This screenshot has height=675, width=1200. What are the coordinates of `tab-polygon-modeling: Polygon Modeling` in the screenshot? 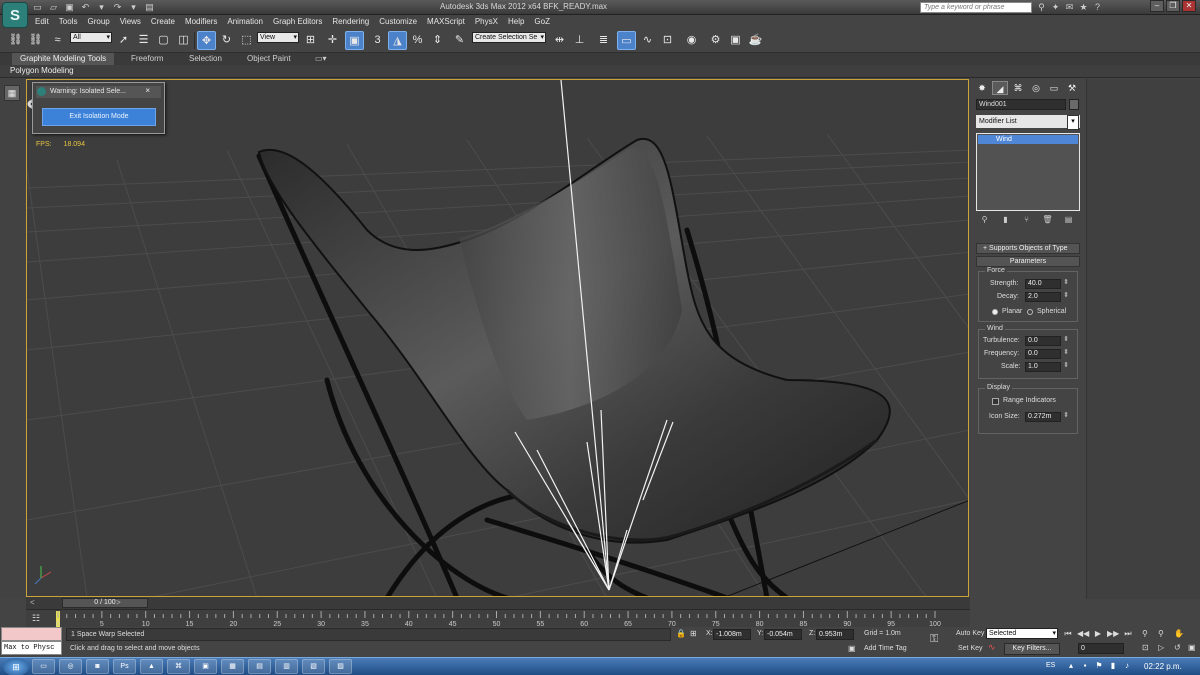 It's located at (42, 70).